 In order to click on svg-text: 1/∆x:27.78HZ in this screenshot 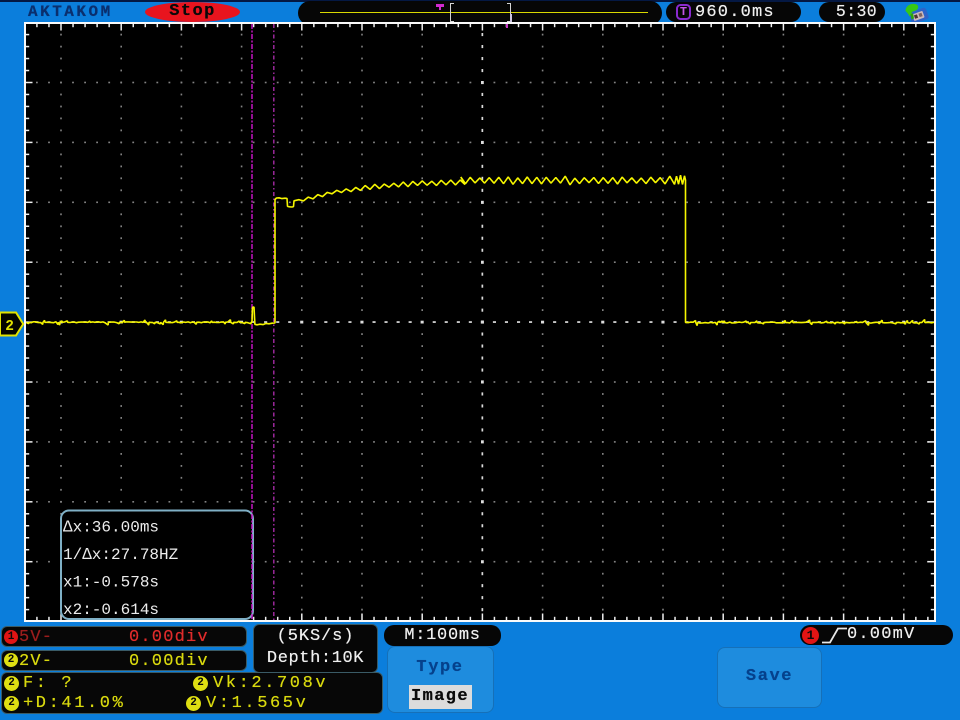, I will do `click(121, 555)`.